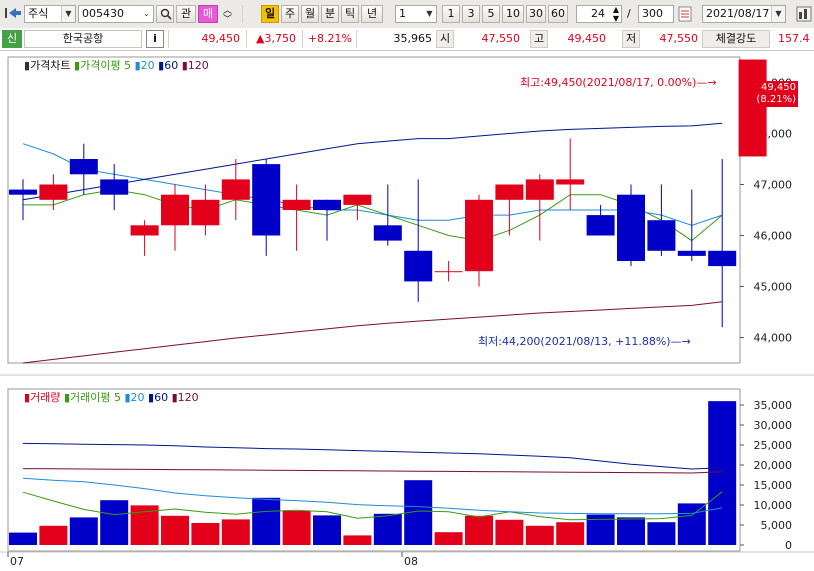 This screenshot has width=814, height=571. I want to click on stock-code-input: 005430 ⌄, so click(116, 14).